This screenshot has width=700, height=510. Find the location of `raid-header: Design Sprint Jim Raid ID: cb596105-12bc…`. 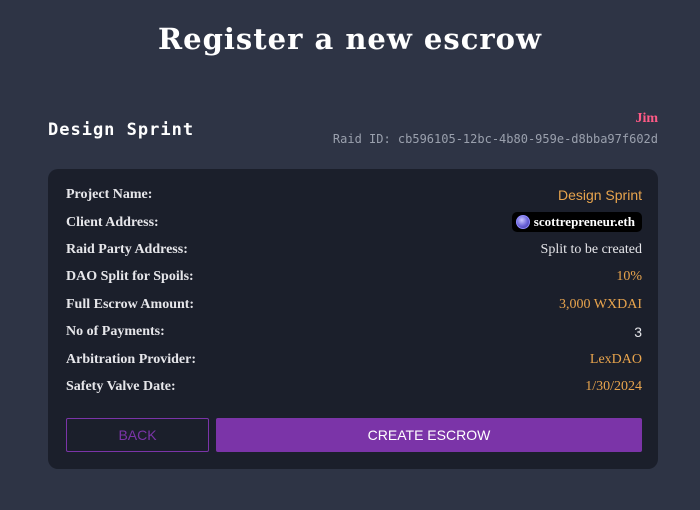

raid-header: Design Sprint Jim Raid ID: cb596105-12bc… is located at coordinates (354, 130).